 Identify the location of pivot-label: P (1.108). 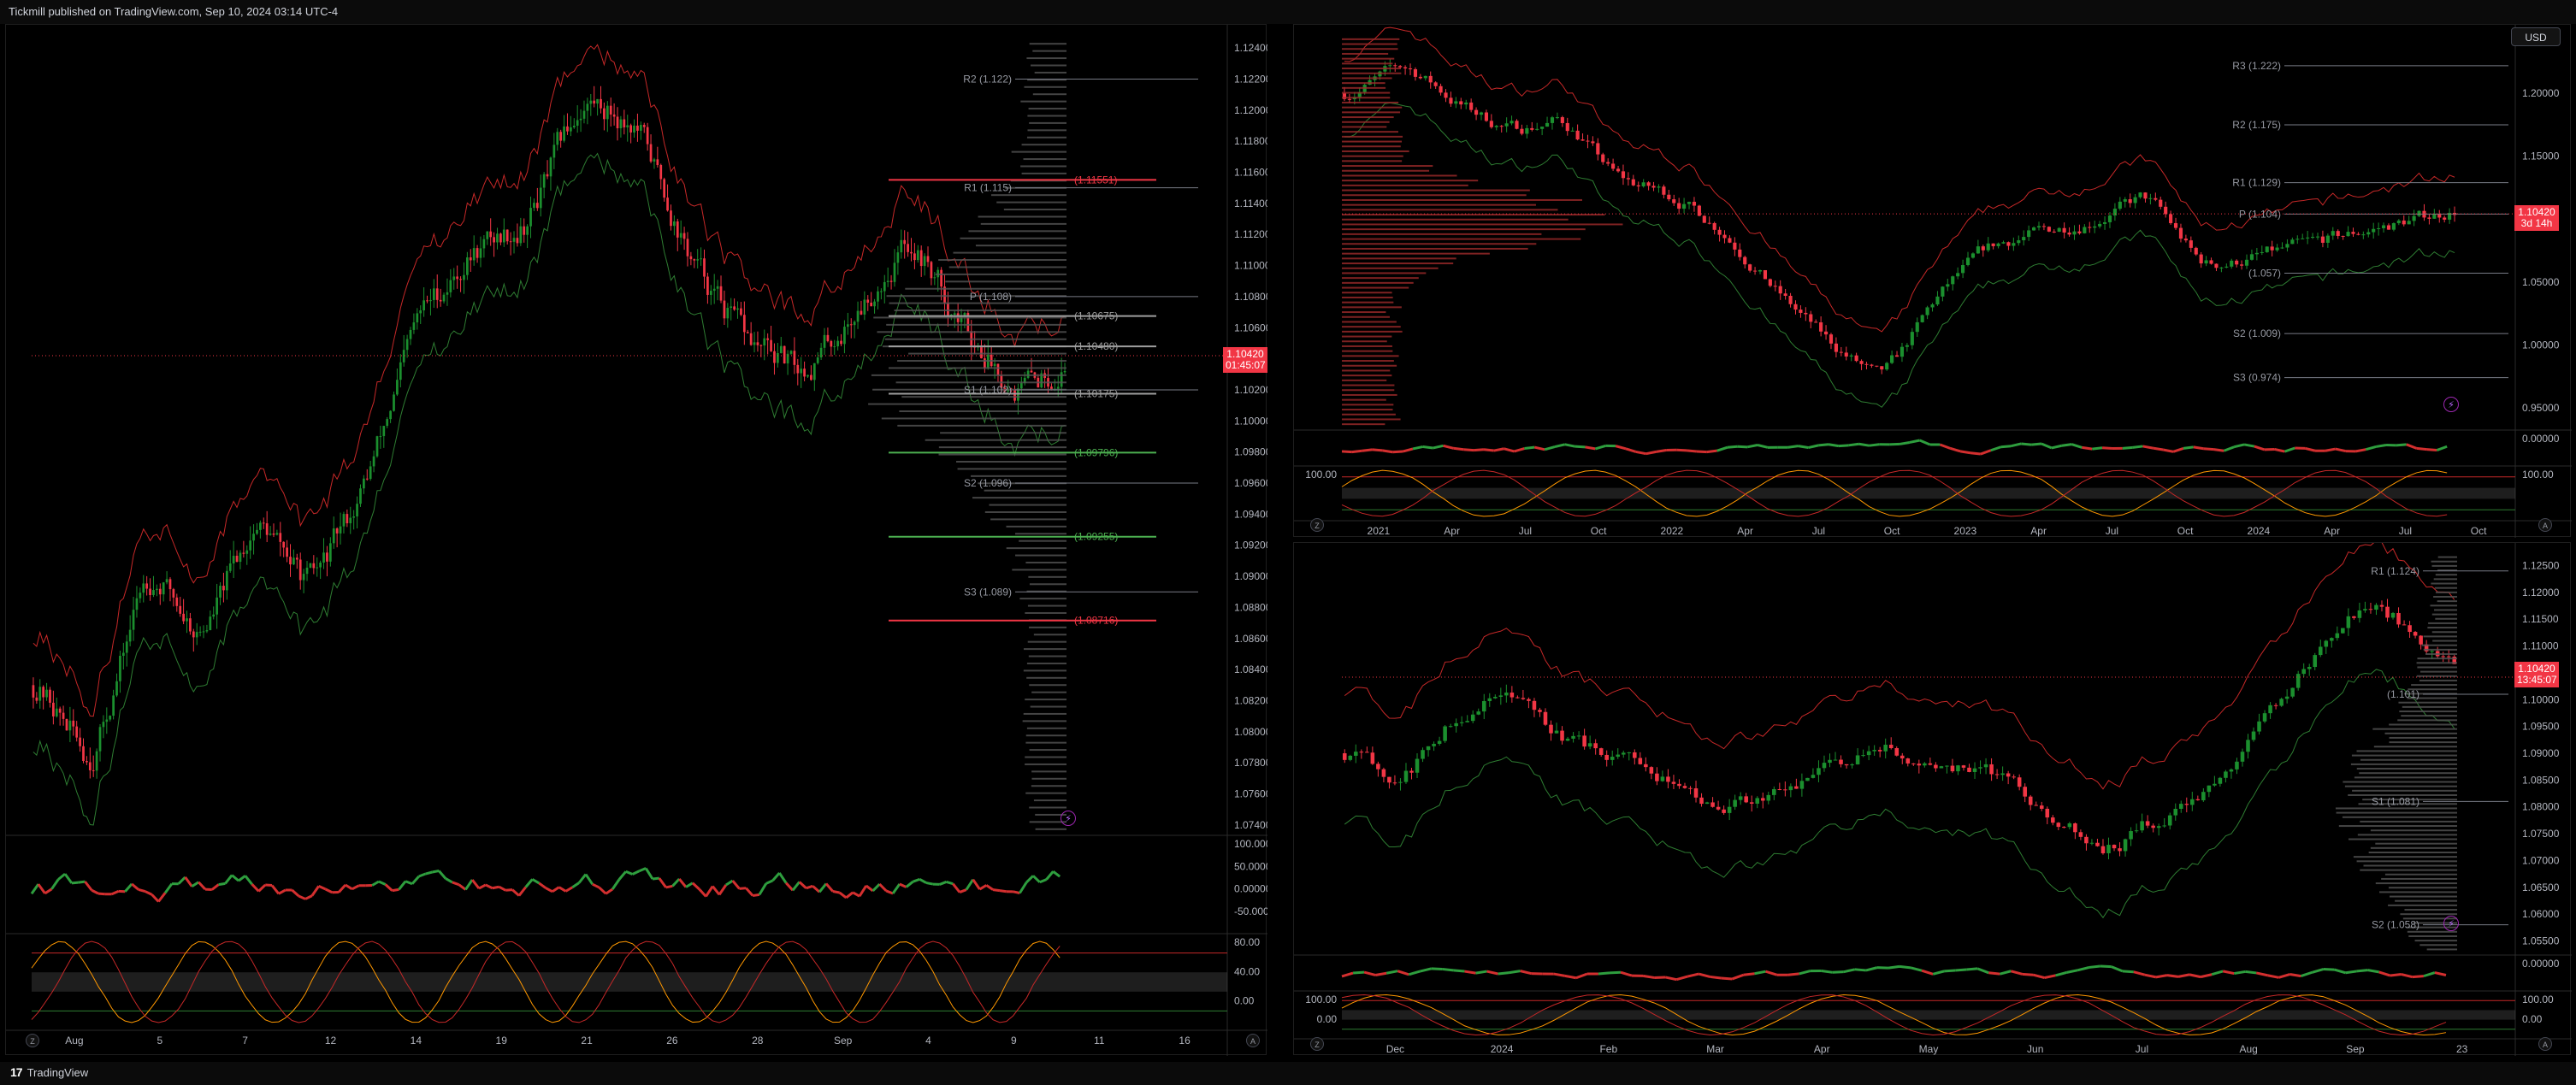
(991, 297).